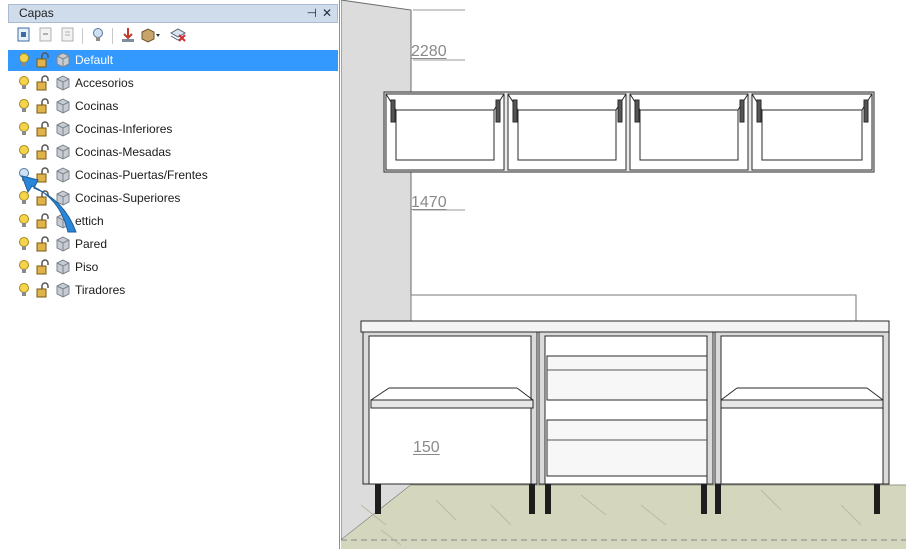  Describe the element at coordinates (429, 202) in the screenshot. I see `dimension-label: 1470` at that location.